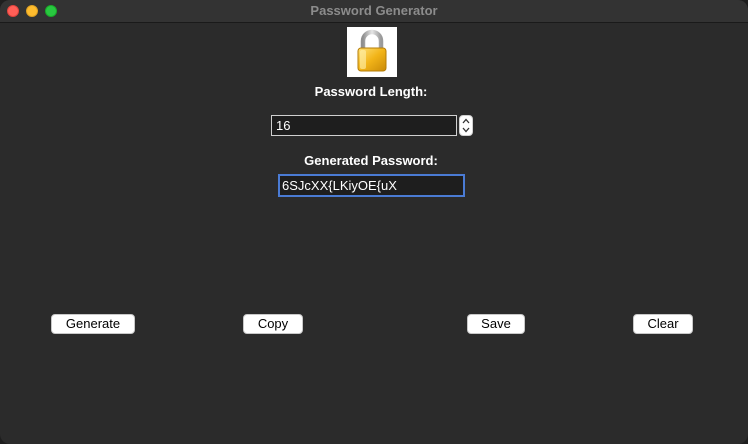 This screenshot has width=748, height=444. Describe the element at coordinates (466, 130) in the screenshot. I see `chevron-down-icon` at that location.